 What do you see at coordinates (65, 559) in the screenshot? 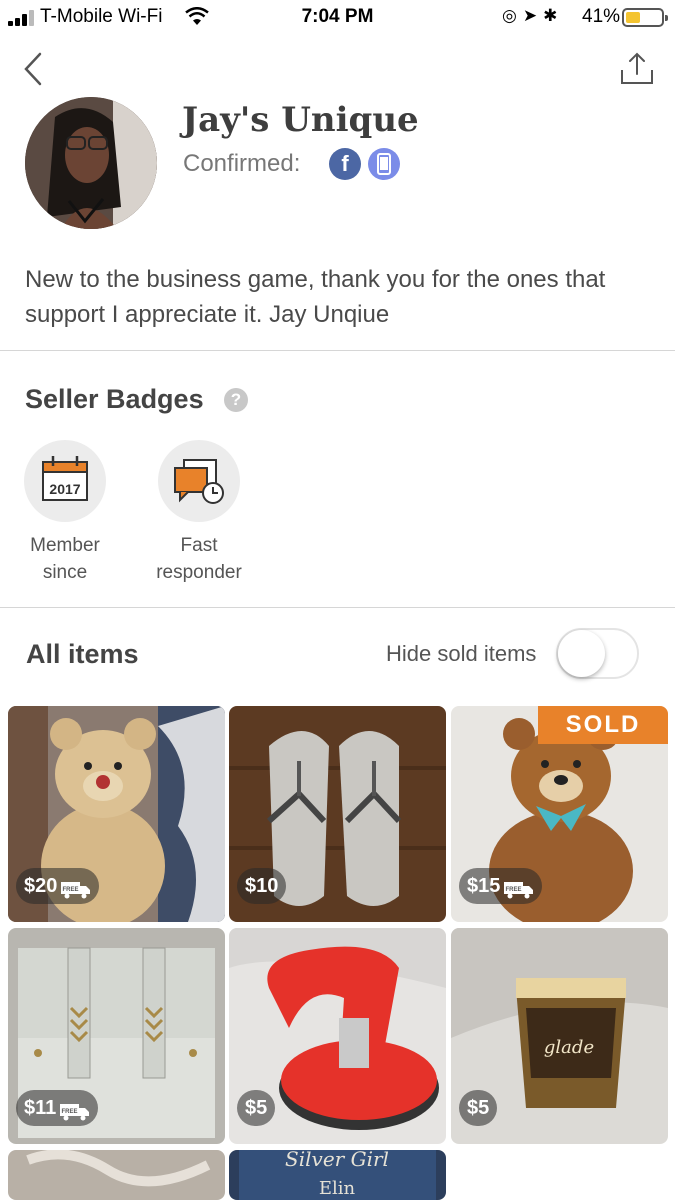
I see `badge-label: Member since` at bounding box center [65, 559].